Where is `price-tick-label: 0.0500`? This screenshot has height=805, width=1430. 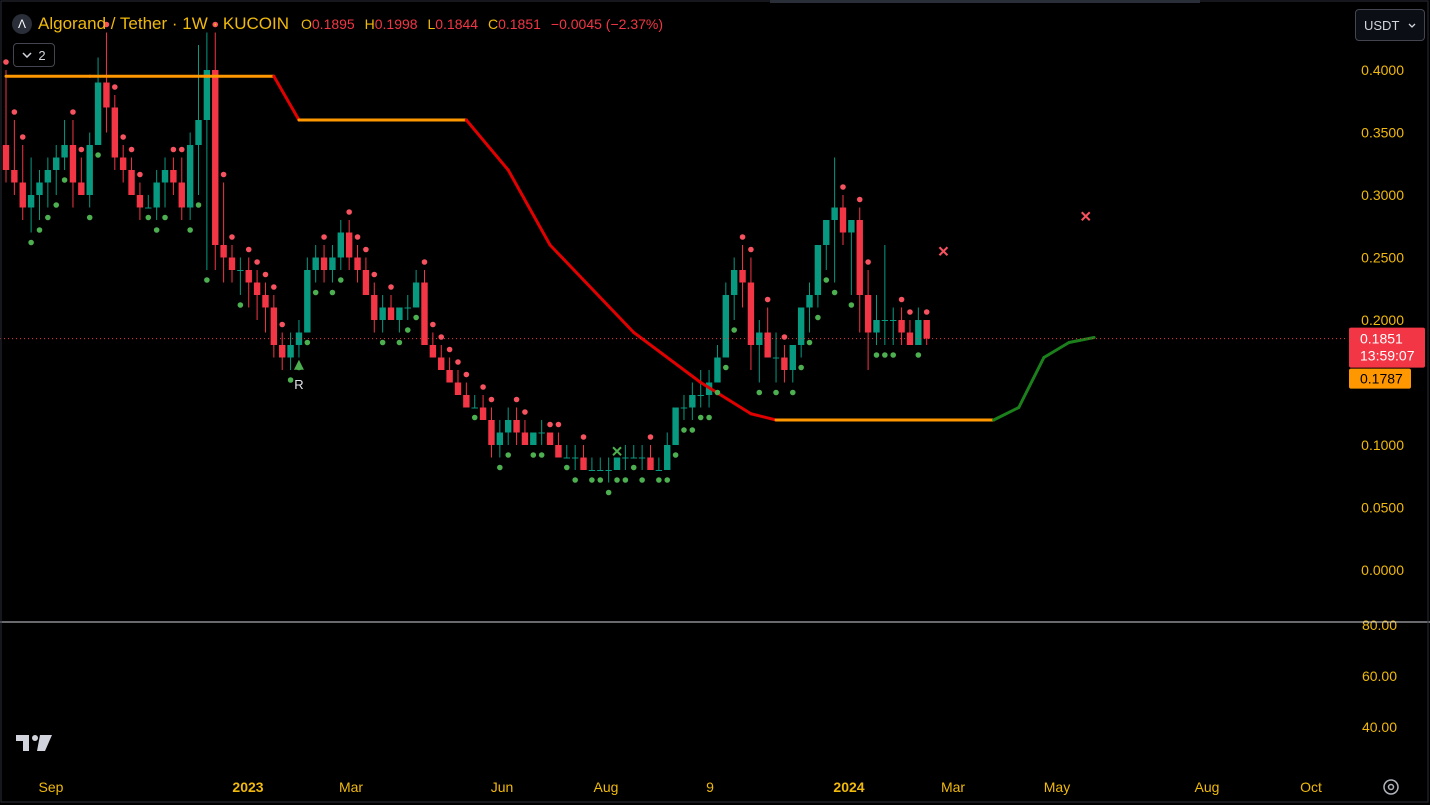
price-tick-label: 0.0500 is located at coordinates (1382, 508).